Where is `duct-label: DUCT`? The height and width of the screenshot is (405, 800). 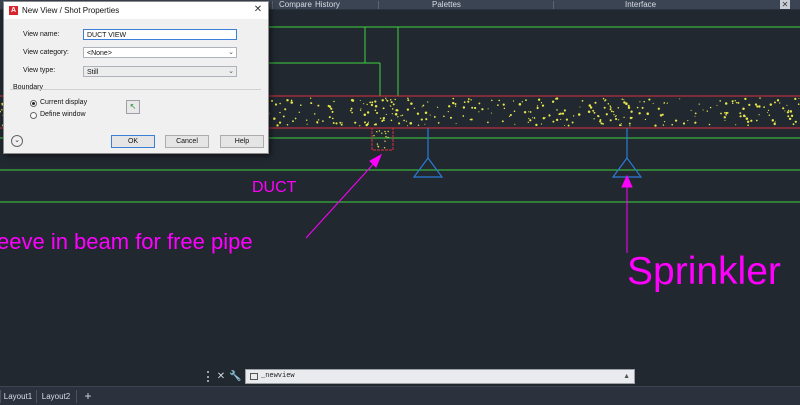 duct-label: DUCT is located at coordinates (274, 187).